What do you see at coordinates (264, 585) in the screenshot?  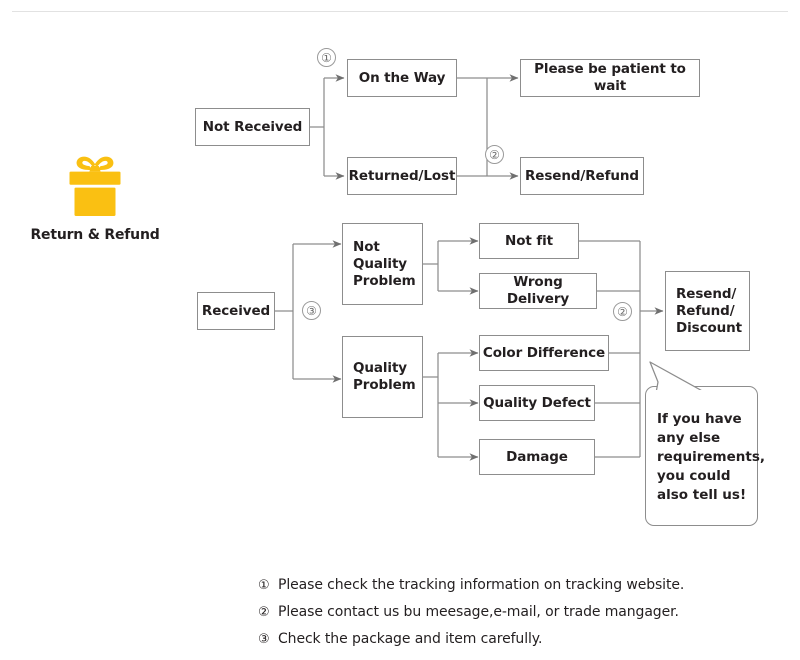 I see `footnote-marker: ①` at bounding box center [264, 585].